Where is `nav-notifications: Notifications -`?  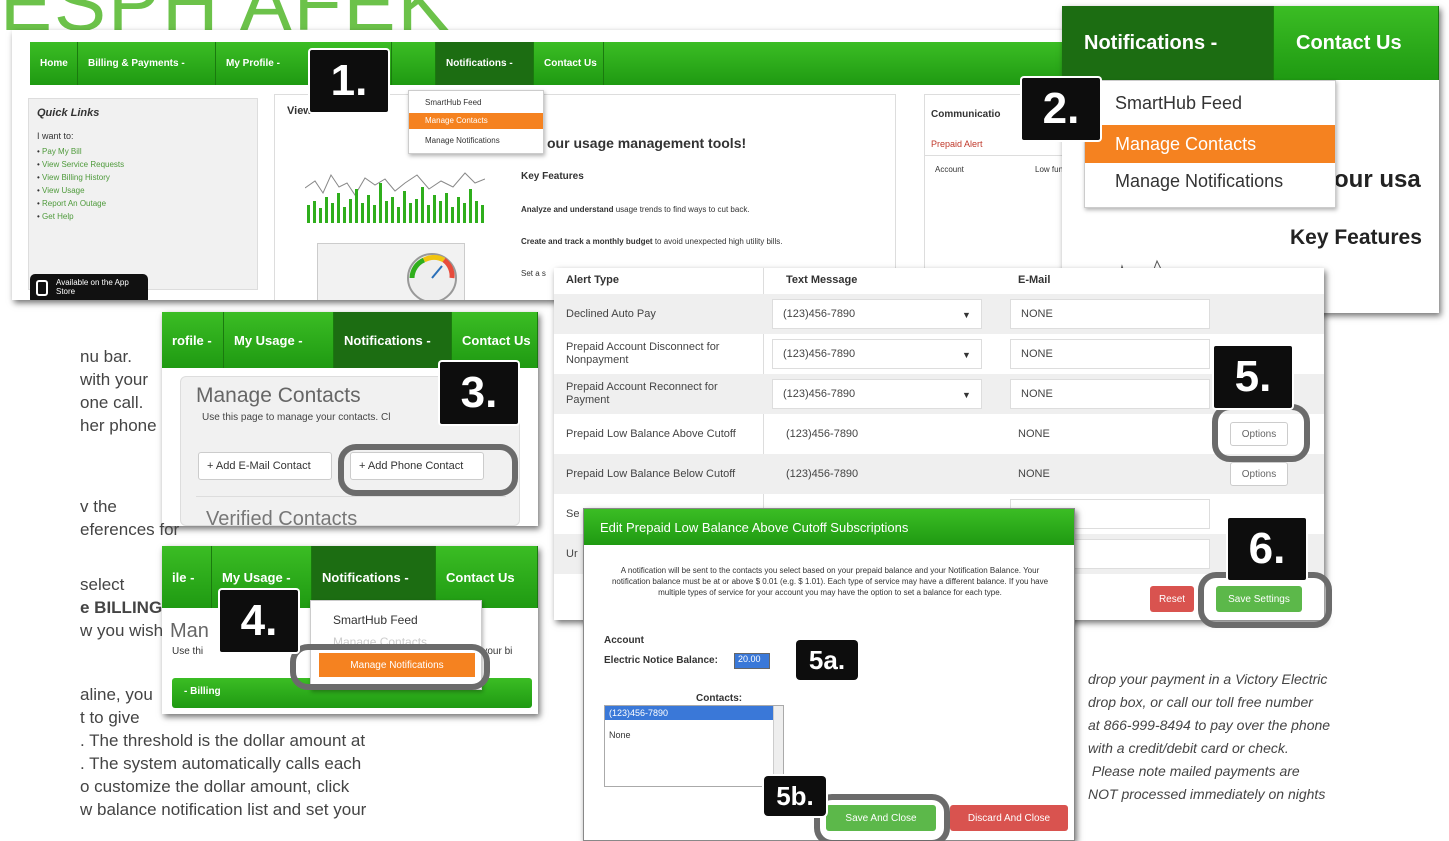 nav-notifications: Notifications - is located at coordinates (485, 63).